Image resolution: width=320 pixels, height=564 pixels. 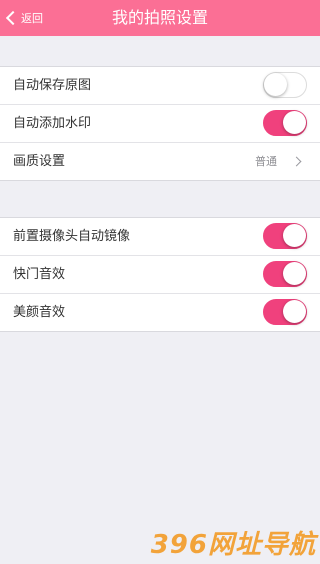 I want to click on setting-label: 快门音效, so click(x=39, y=274).